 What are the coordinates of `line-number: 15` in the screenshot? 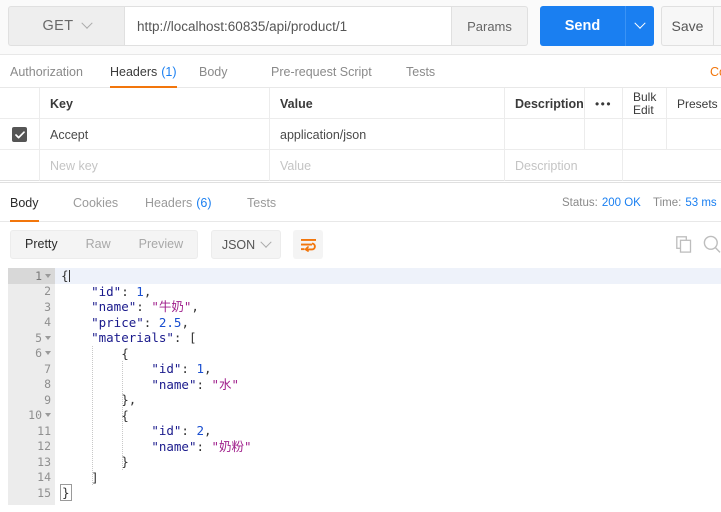 It's located at (44, 492).